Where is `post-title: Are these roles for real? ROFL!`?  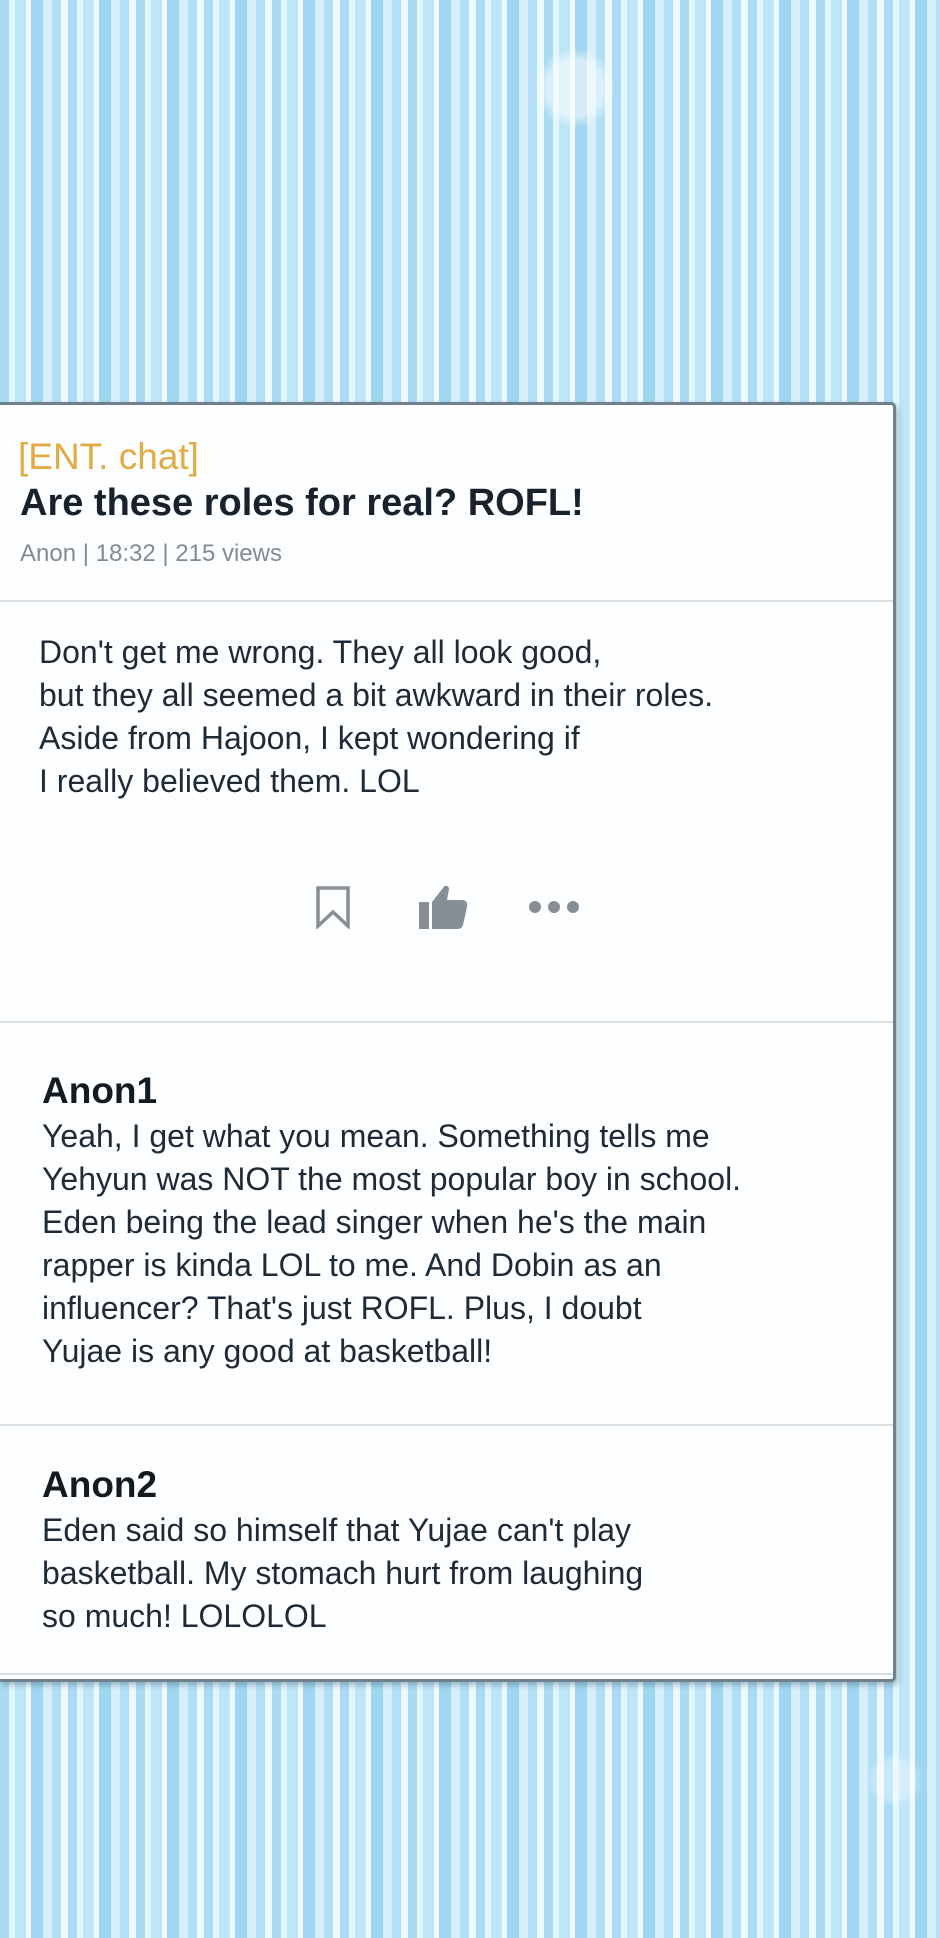 post-title: Are these roles for real? ROFL! is located at coordinates (302, 503).